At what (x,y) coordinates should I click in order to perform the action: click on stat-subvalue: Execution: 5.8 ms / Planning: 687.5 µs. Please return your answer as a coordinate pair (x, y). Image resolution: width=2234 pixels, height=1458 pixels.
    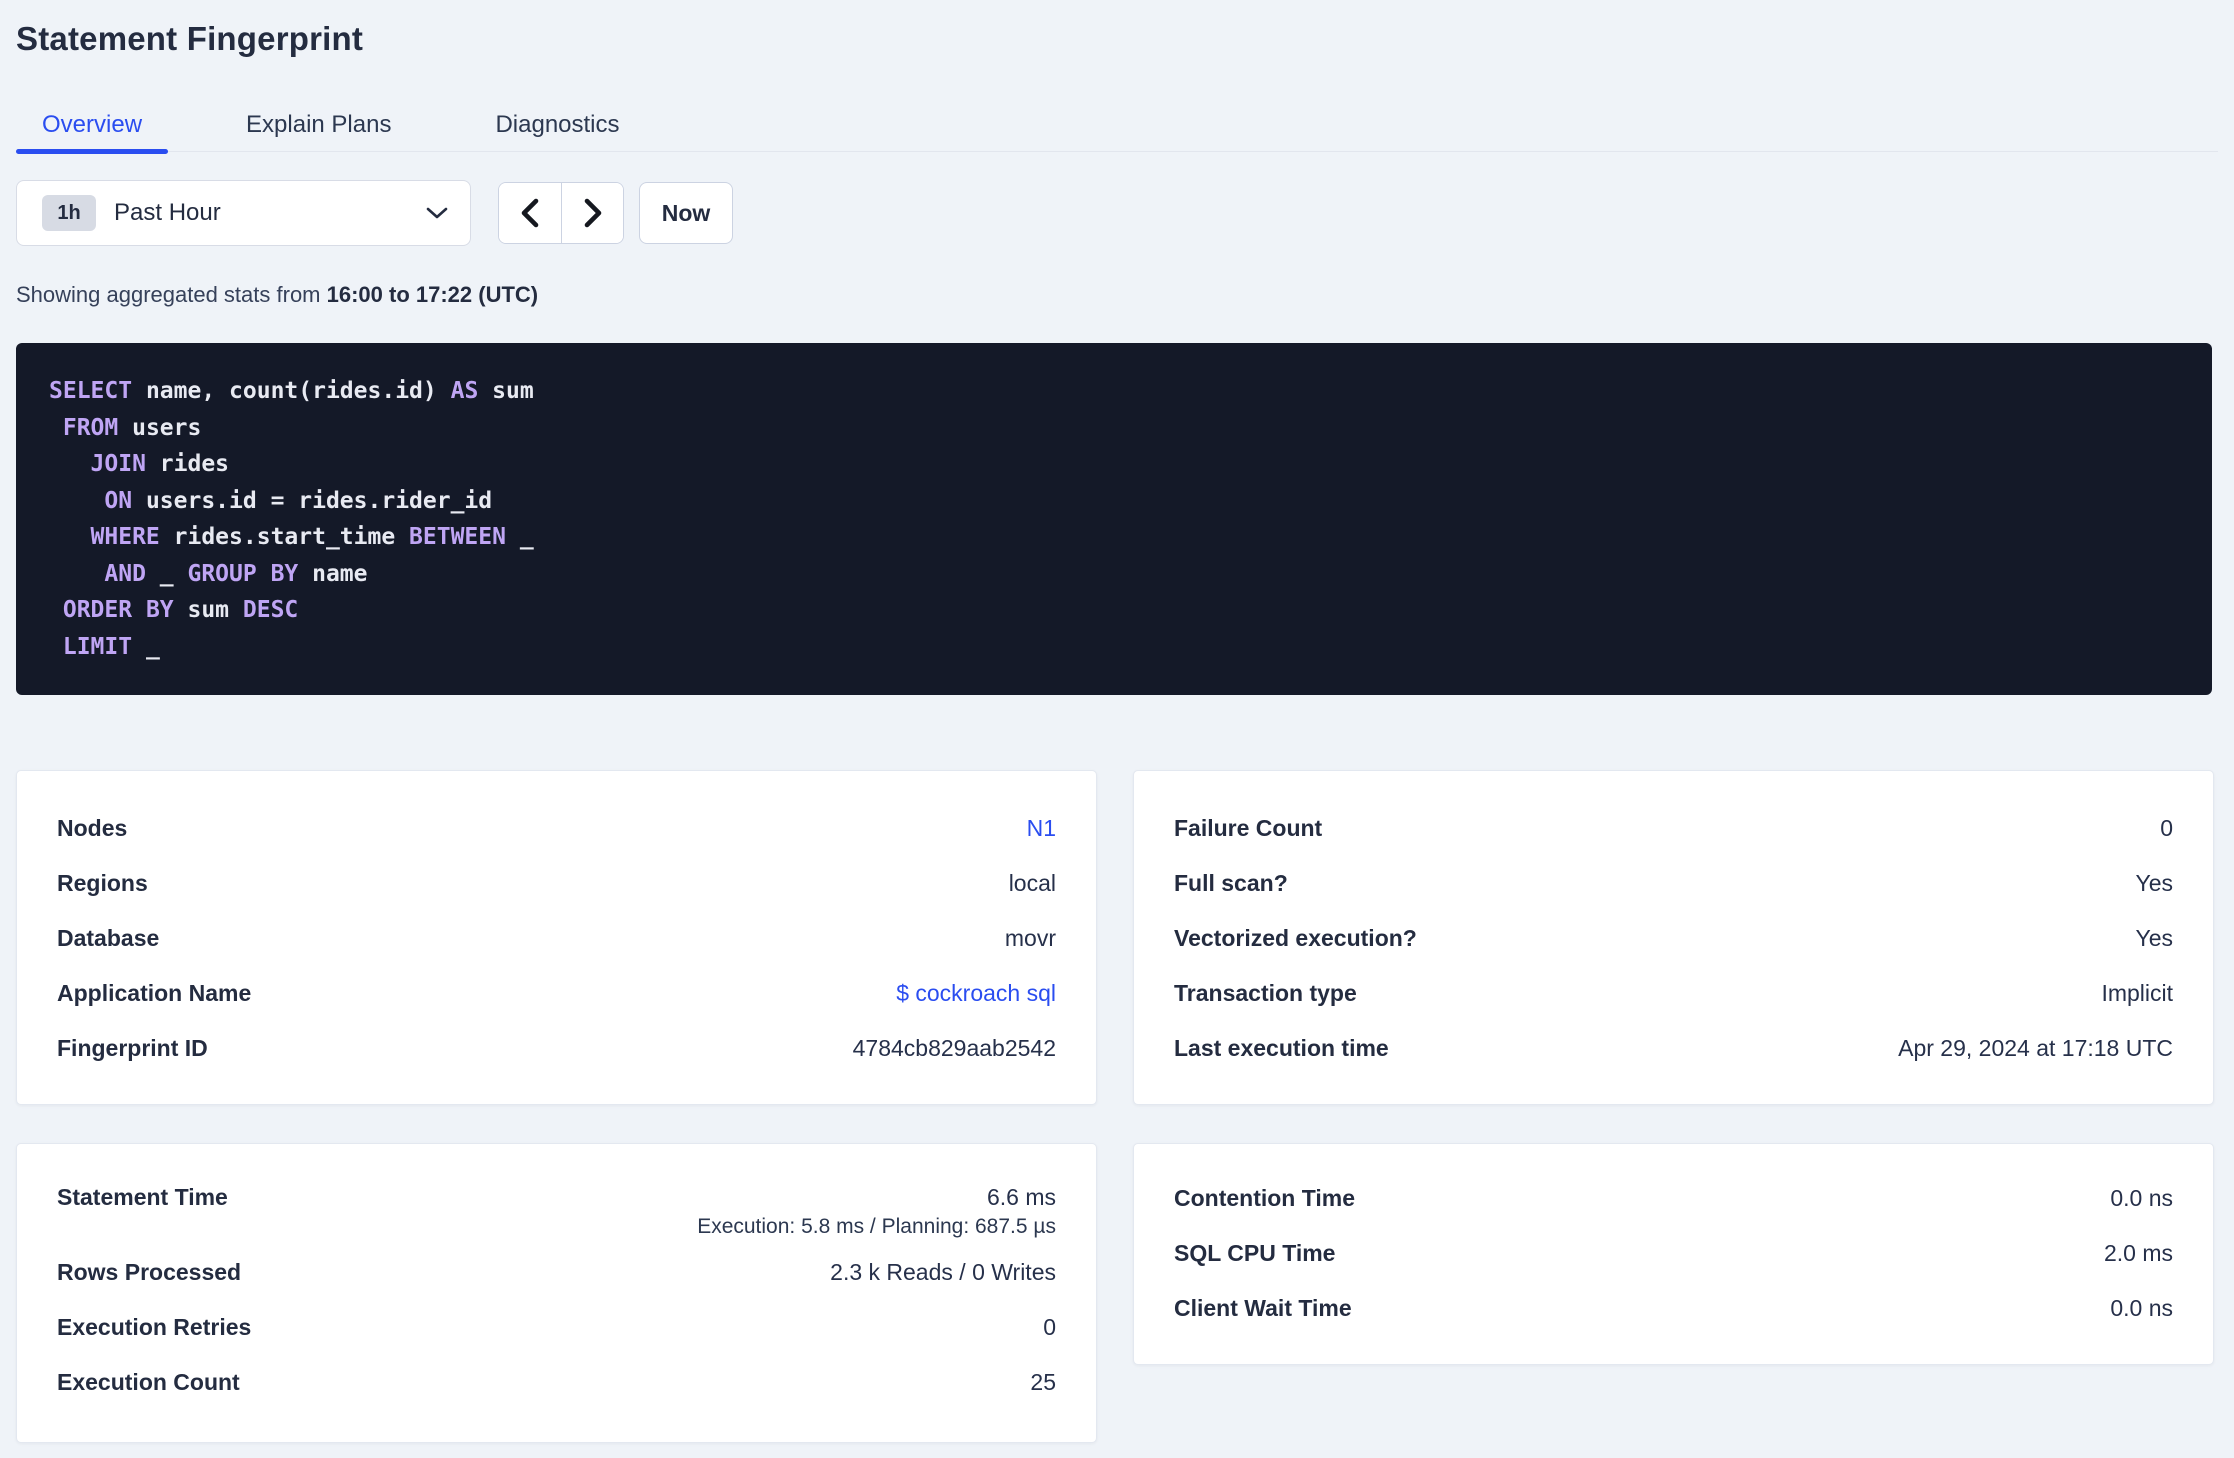
    Looking at the image, I should click on (876, 1226).